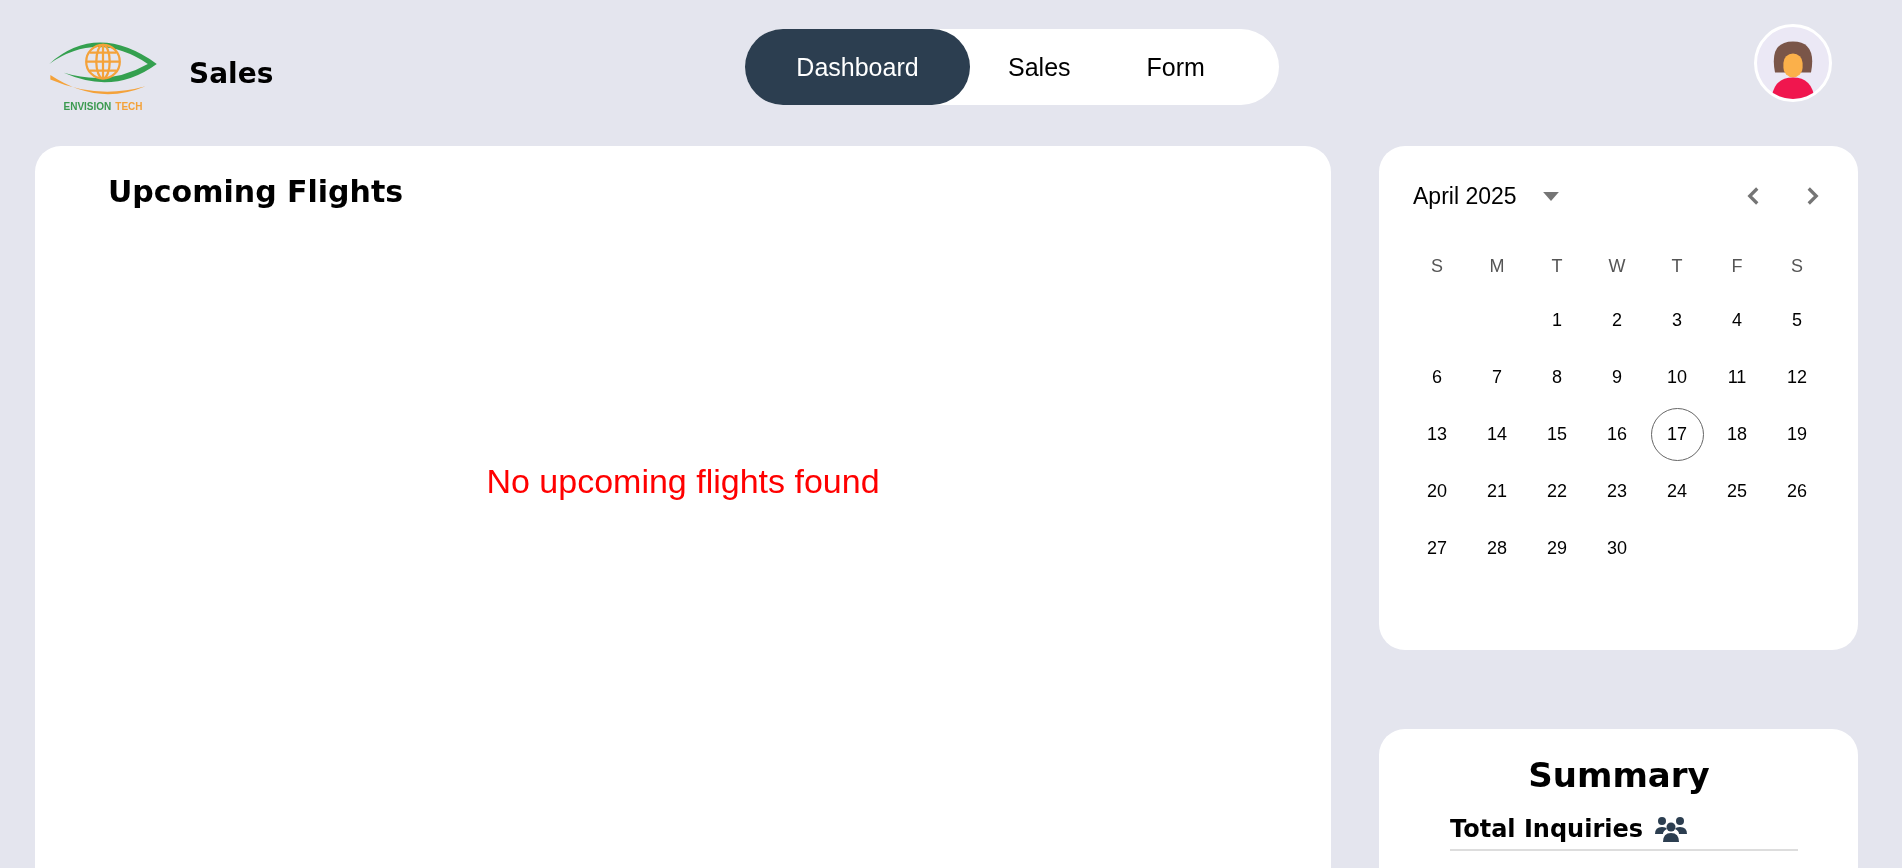  What do you see at coordinates (1737, 266) in the screenshot?
I see `weekday-label: F` at bounding box center [1737, 266].